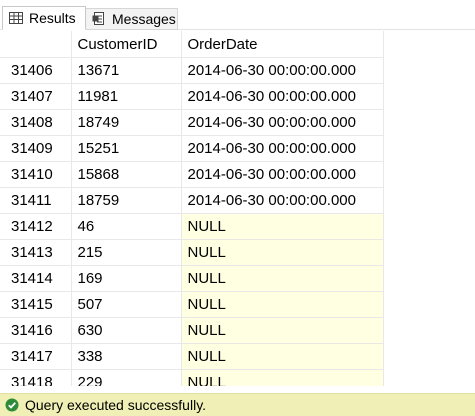  What do you see at coordinates (126, 200) in the screenshot?
I see `customerid-cell: 18759` at bounding box center [126, 200].